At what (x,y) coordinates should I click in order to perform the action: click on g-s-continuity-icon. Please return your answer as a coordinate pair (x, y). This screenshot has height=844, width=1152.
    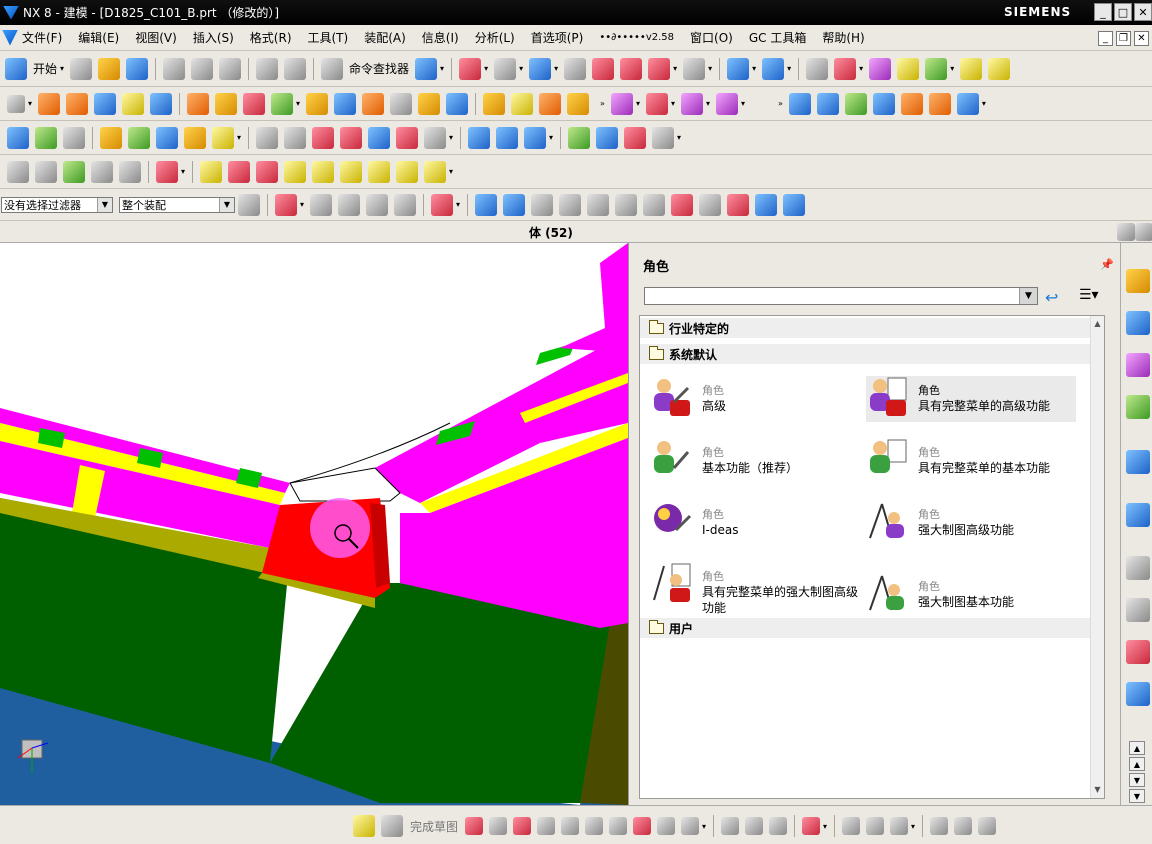
    Looking at the image, I should click on (323, 137).